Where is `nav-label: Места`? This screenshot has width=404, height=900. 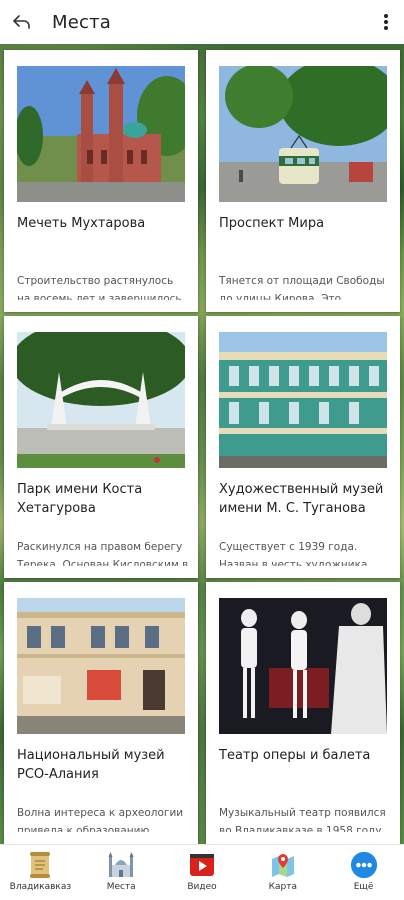
nav-label: Места is located at coordinates (121, 887).